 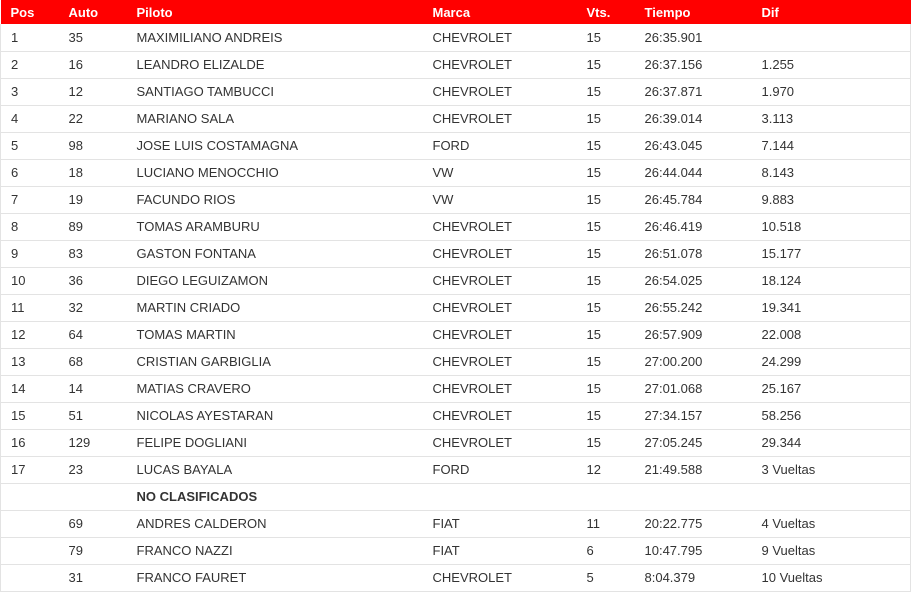 I want to click on cell-auto: 69, so click(x=92, y=524).